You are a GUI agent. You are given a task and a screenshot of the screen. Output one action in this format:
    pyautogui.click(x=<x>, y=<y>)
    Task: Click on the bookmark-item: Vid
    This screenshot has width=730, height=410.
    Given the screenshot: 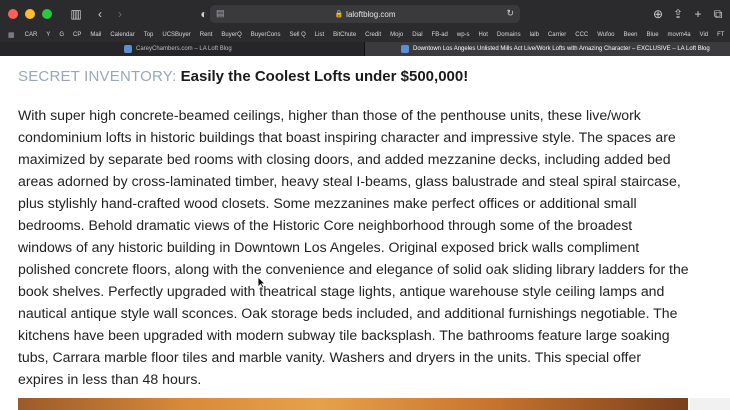 What is the action you would take?
    pyautogui.click(x=704, y=35)
    